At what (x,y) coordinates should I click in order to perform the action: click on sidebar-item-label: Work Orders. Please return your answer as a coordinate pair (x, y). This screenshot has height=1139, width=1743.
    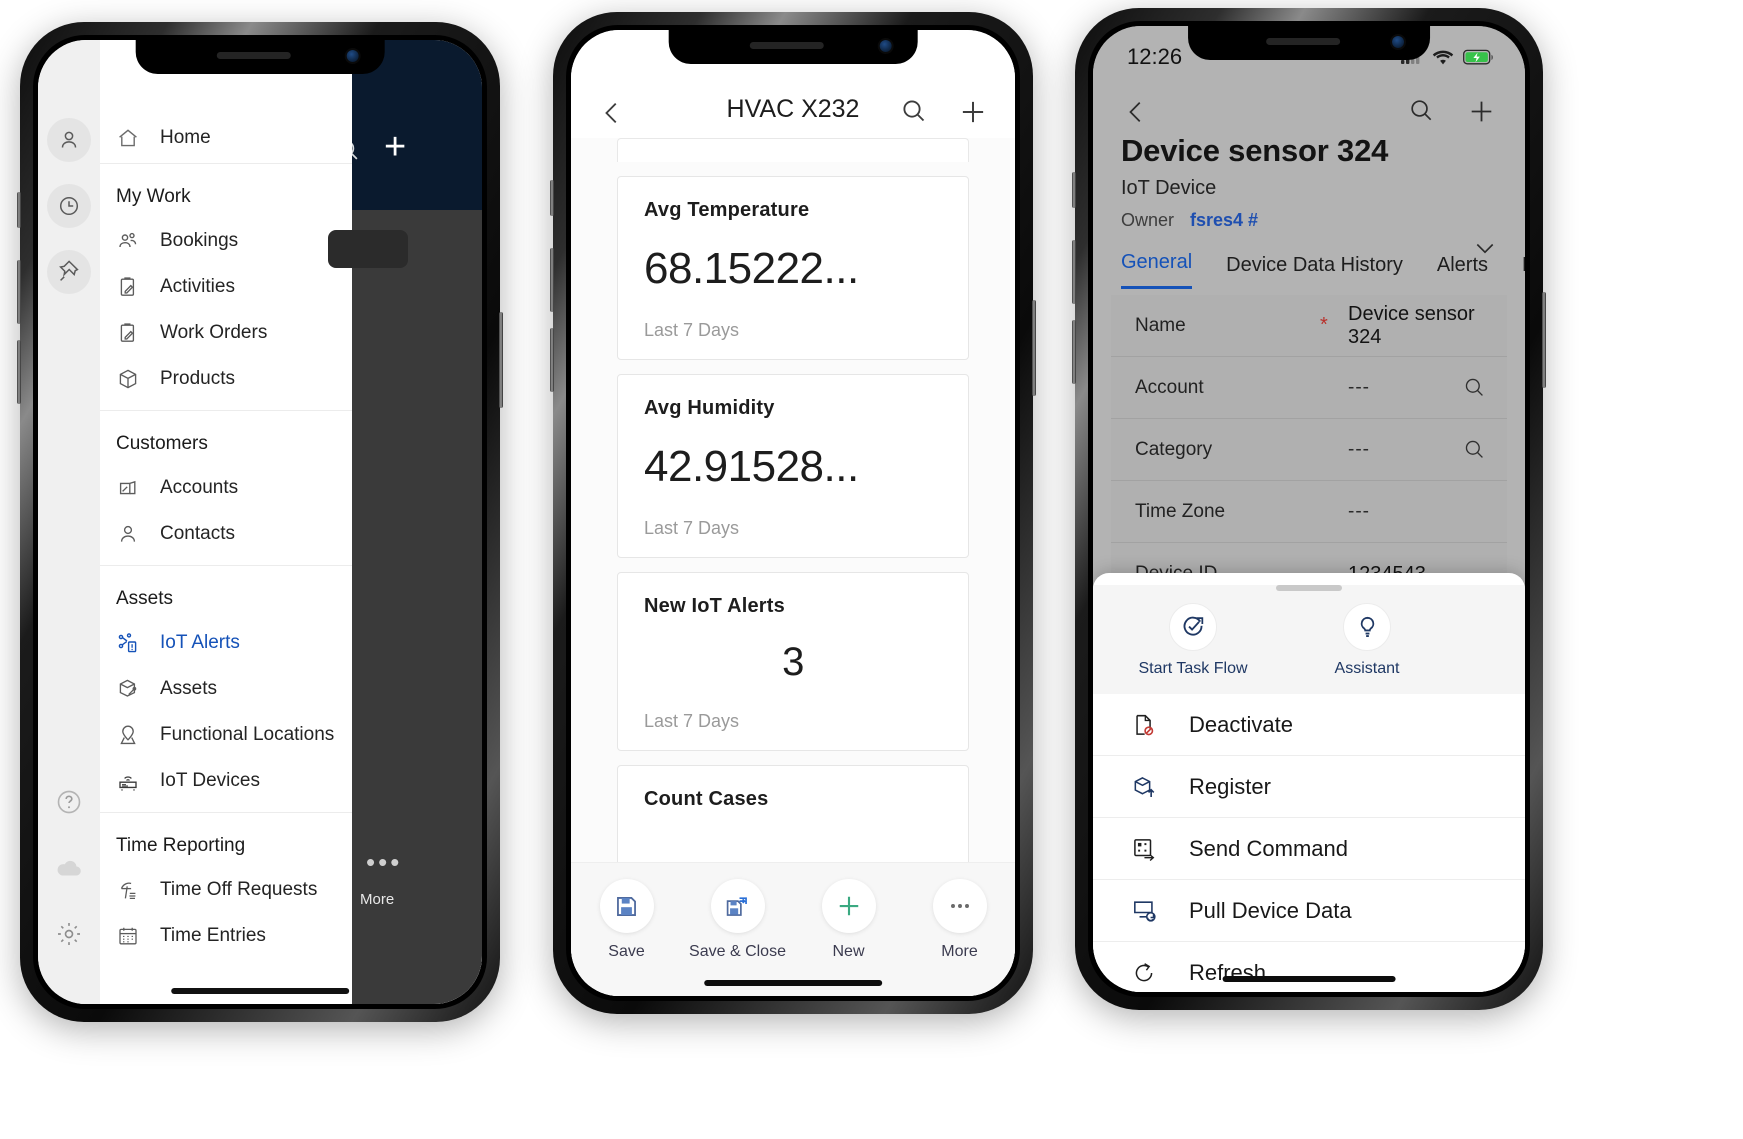
    Looking at the image, I should click on (214, 332).